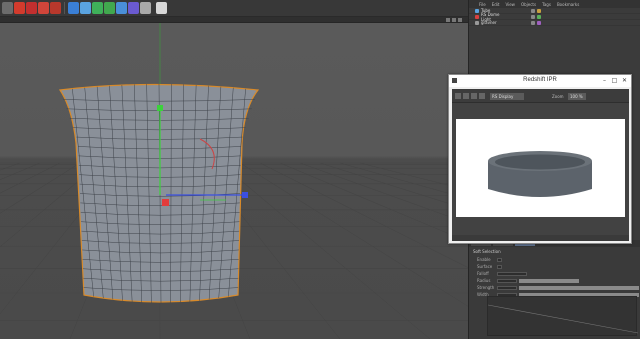 The width and height of the screenshot is (640, 339). I want to click on menu-edit: Edit, so click(496, 4).